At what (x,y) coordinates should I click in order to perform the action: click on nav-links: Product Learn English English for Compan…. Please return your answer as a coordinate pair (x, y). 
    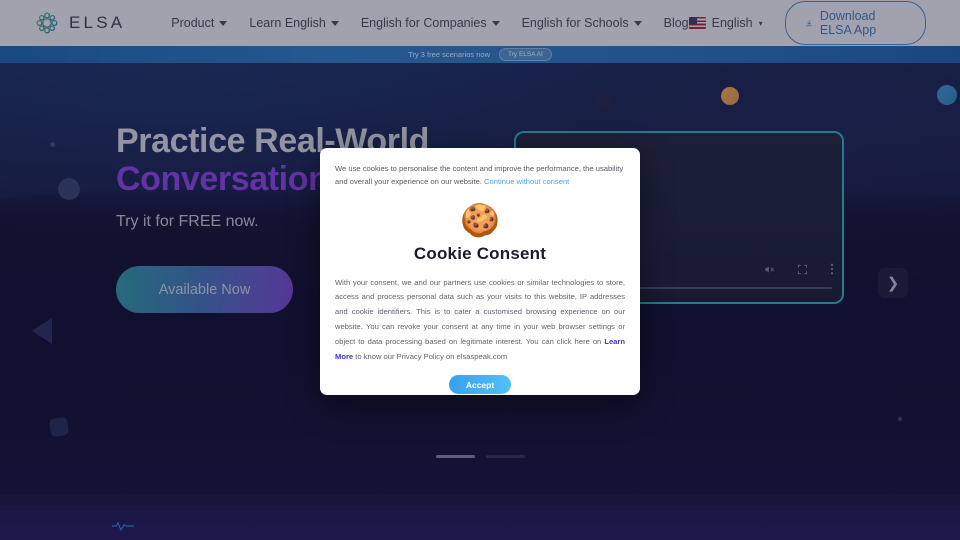
    Looking at the image, I should click on (429, 23).